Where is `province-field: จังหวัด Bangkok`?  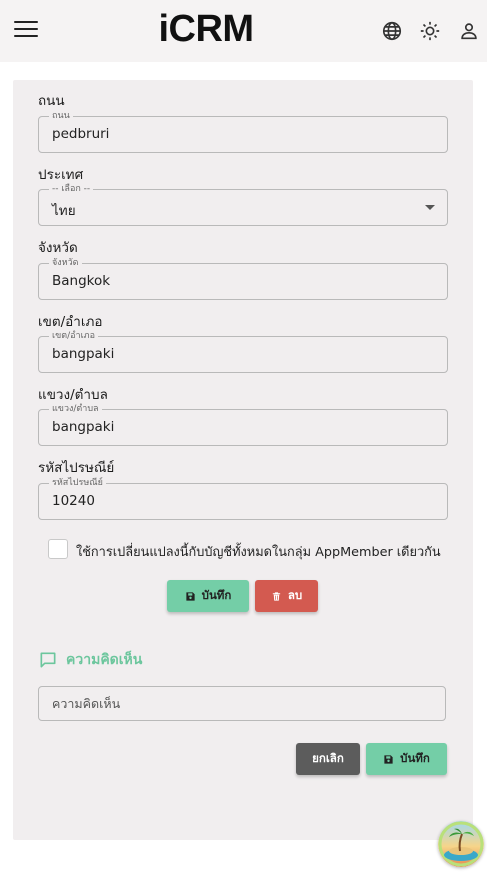 province-field: จังหวัด Bangkok is located at coordinates (243, 278).